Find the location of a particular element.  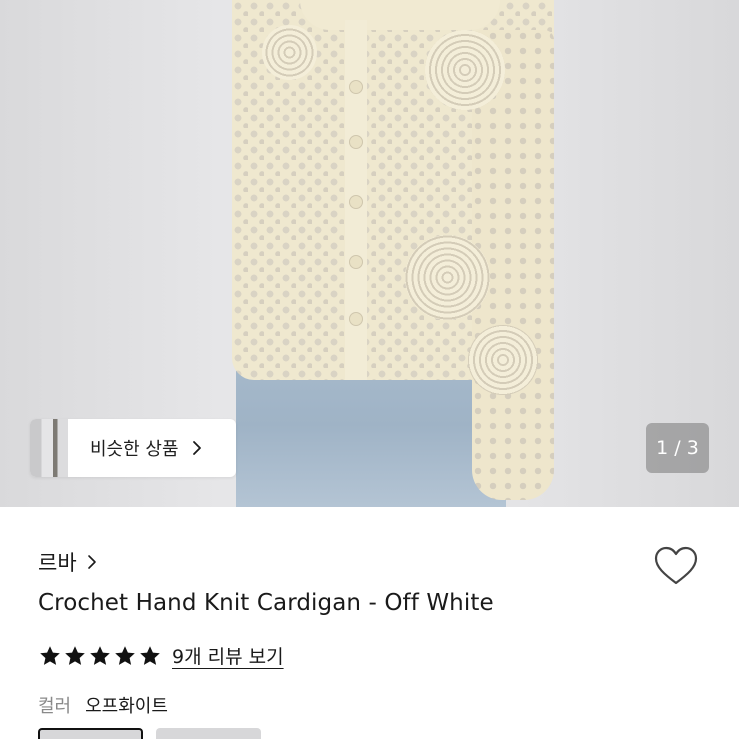

rating-row: 9개 리뷰 보기 is located at coordinates (161, 655).